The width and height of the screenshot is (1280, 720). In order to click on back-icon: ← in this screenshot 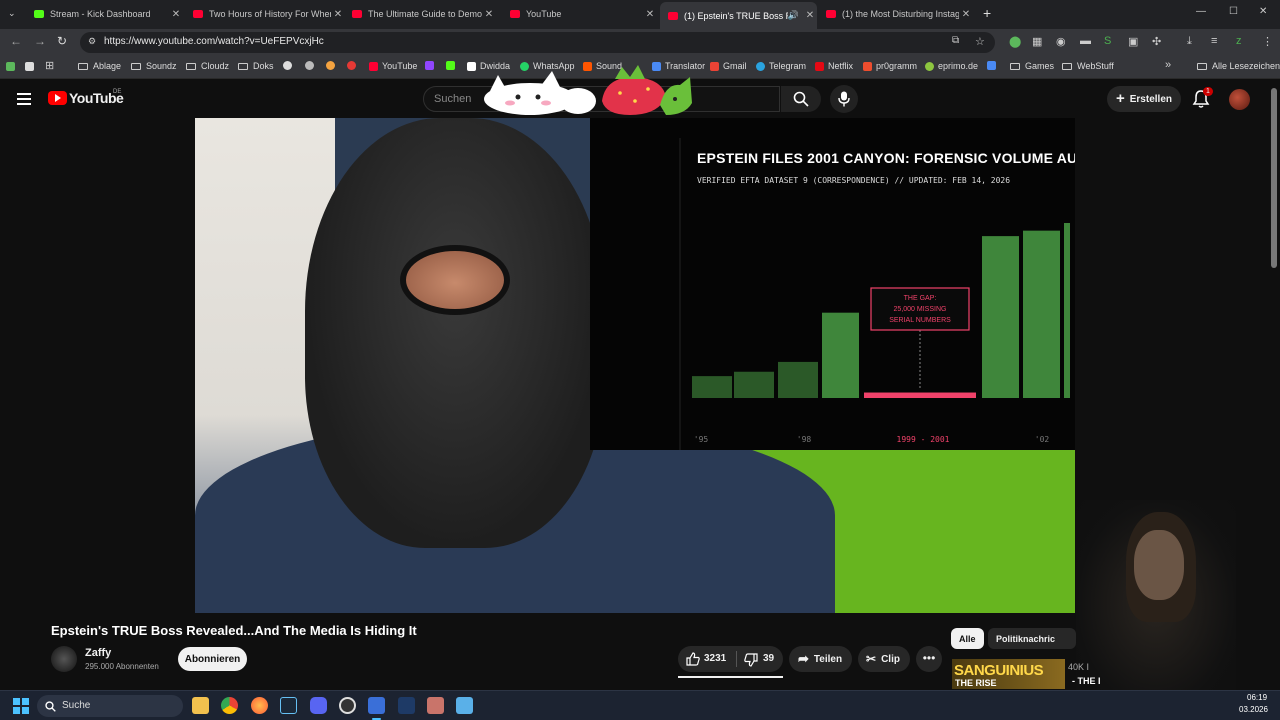, I will do `click(16, 41)`.